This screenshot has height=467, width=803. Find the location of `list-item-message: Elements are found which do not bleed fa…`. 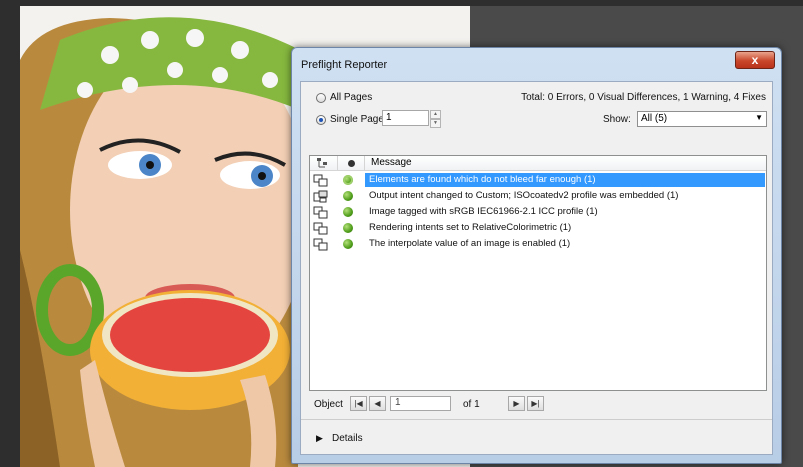

list-item-message: Elements are found which do not bleed fa… is located at coordinates (565, 180).